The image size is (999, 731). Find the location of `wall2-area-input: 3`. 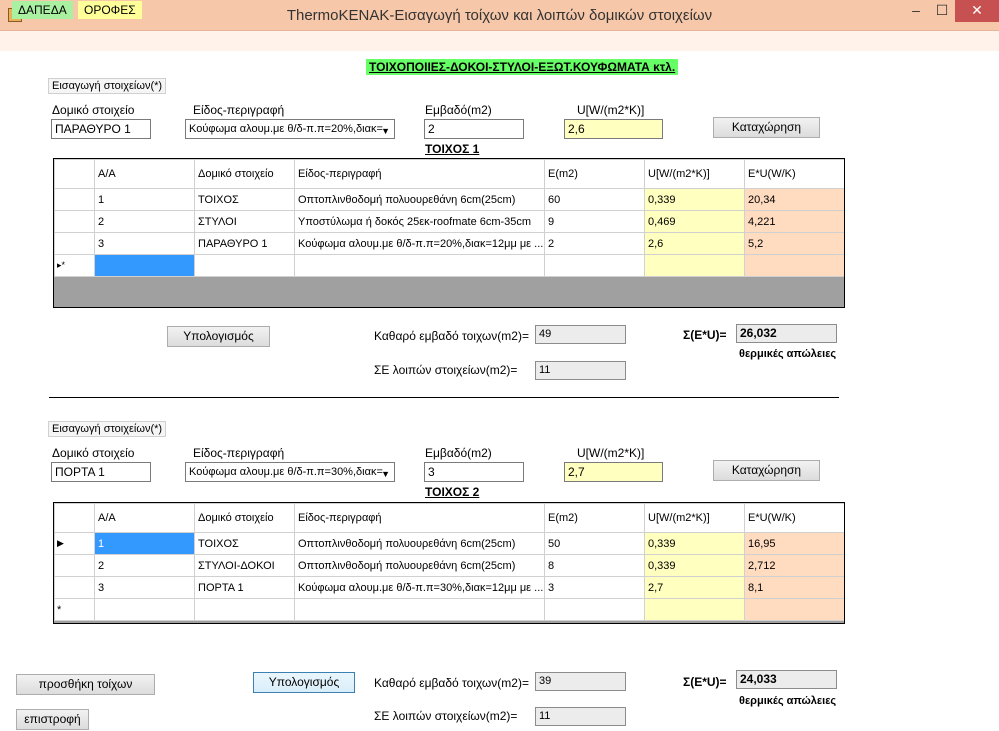

wall2-area-input: 3 is located at coordinates (474, 472).